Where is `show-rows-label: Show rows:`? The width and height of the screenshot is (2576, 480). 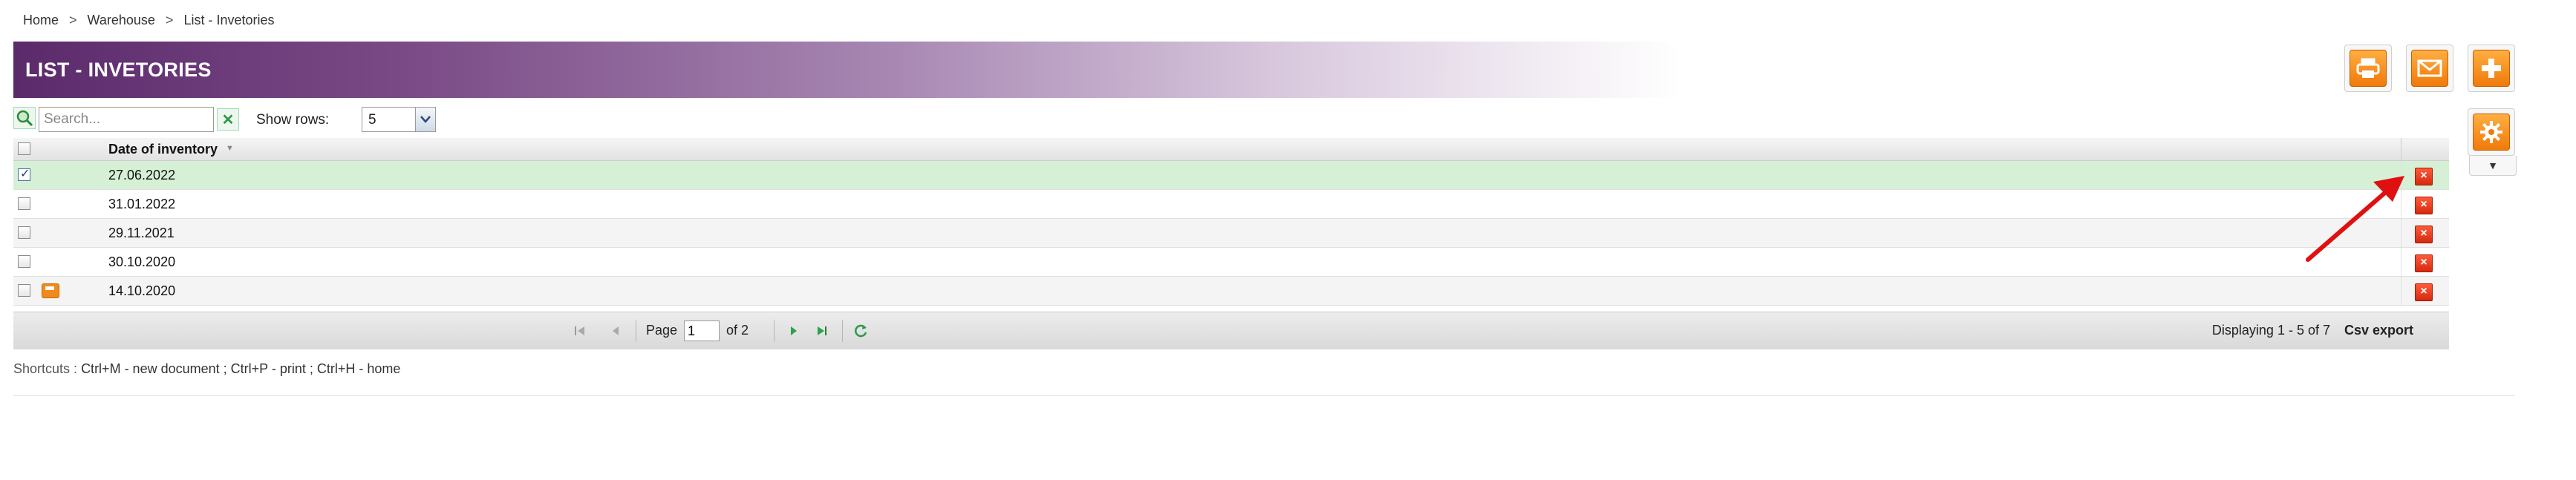
show-rows-label: Show rows: is located at coordinates (293, 120).